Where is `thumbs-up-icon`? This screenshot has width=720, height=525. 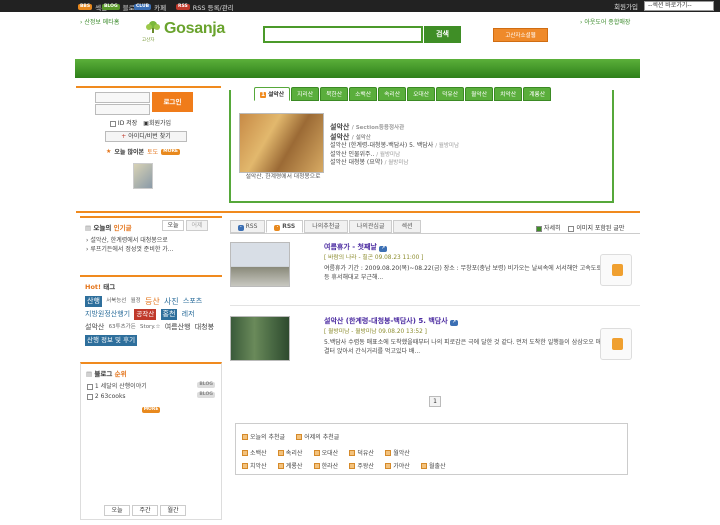 thumbs-up-icon is located at coordinates (617, 270).